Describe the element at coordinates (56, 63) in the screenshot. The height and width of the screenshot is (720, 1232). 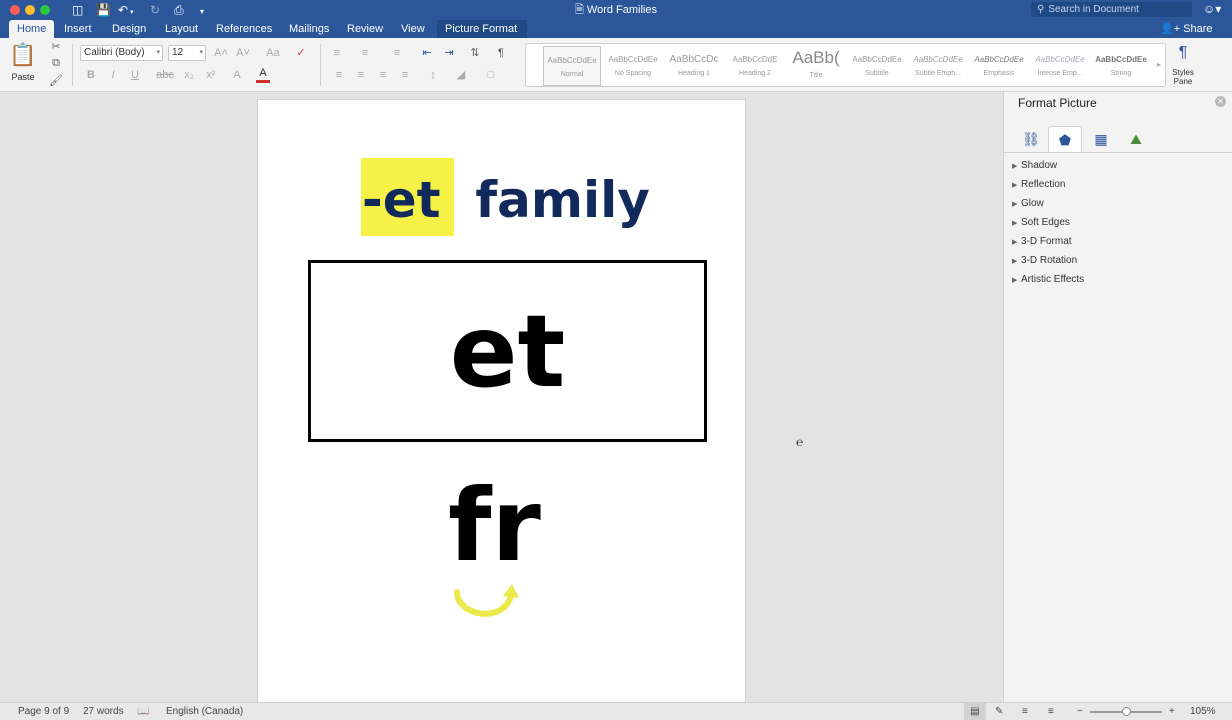
I see `copy-icon: ⧉` at that location.